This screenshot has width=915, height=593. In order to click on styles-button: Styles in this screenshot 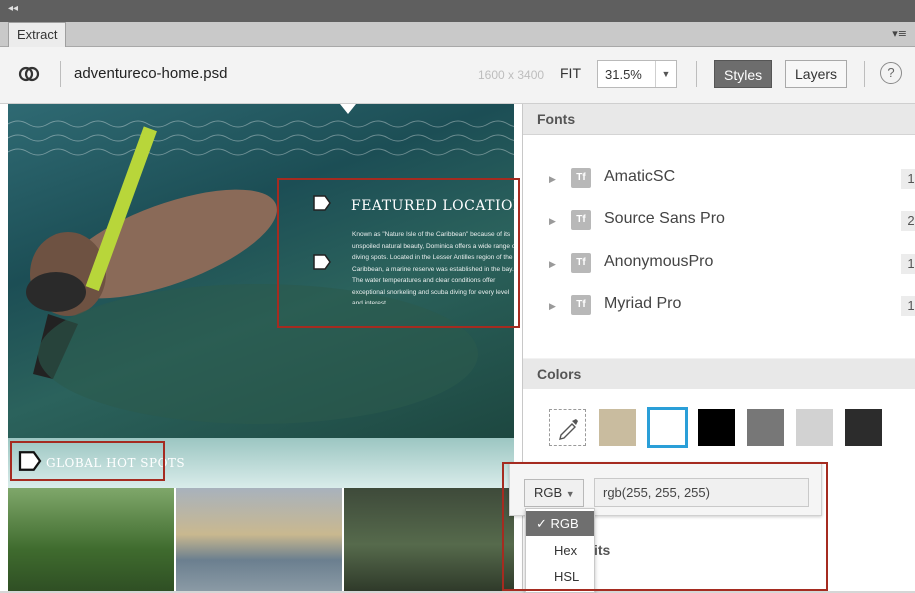, I will do `click(743, 74)`.